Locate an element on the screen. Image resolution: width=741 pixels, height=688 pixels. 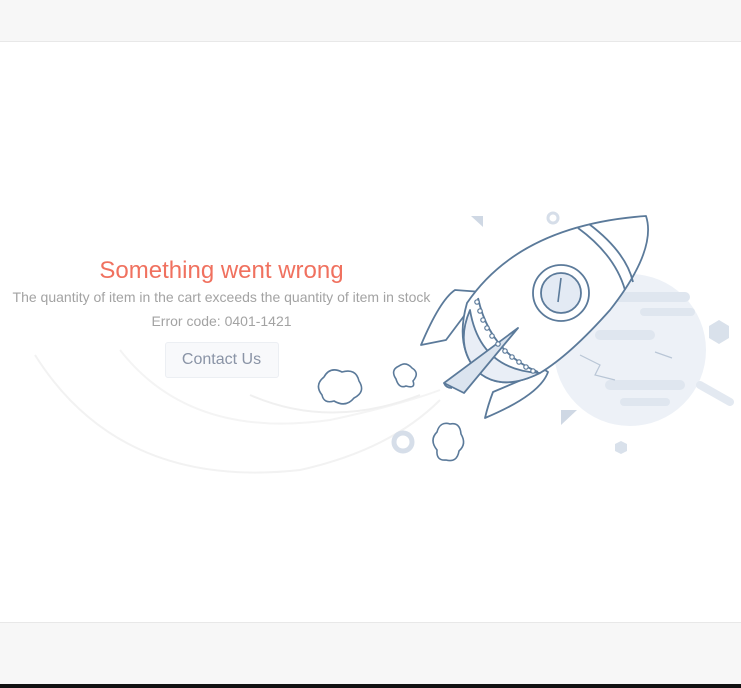
bottom-bar is located at coordinates (370, 653).